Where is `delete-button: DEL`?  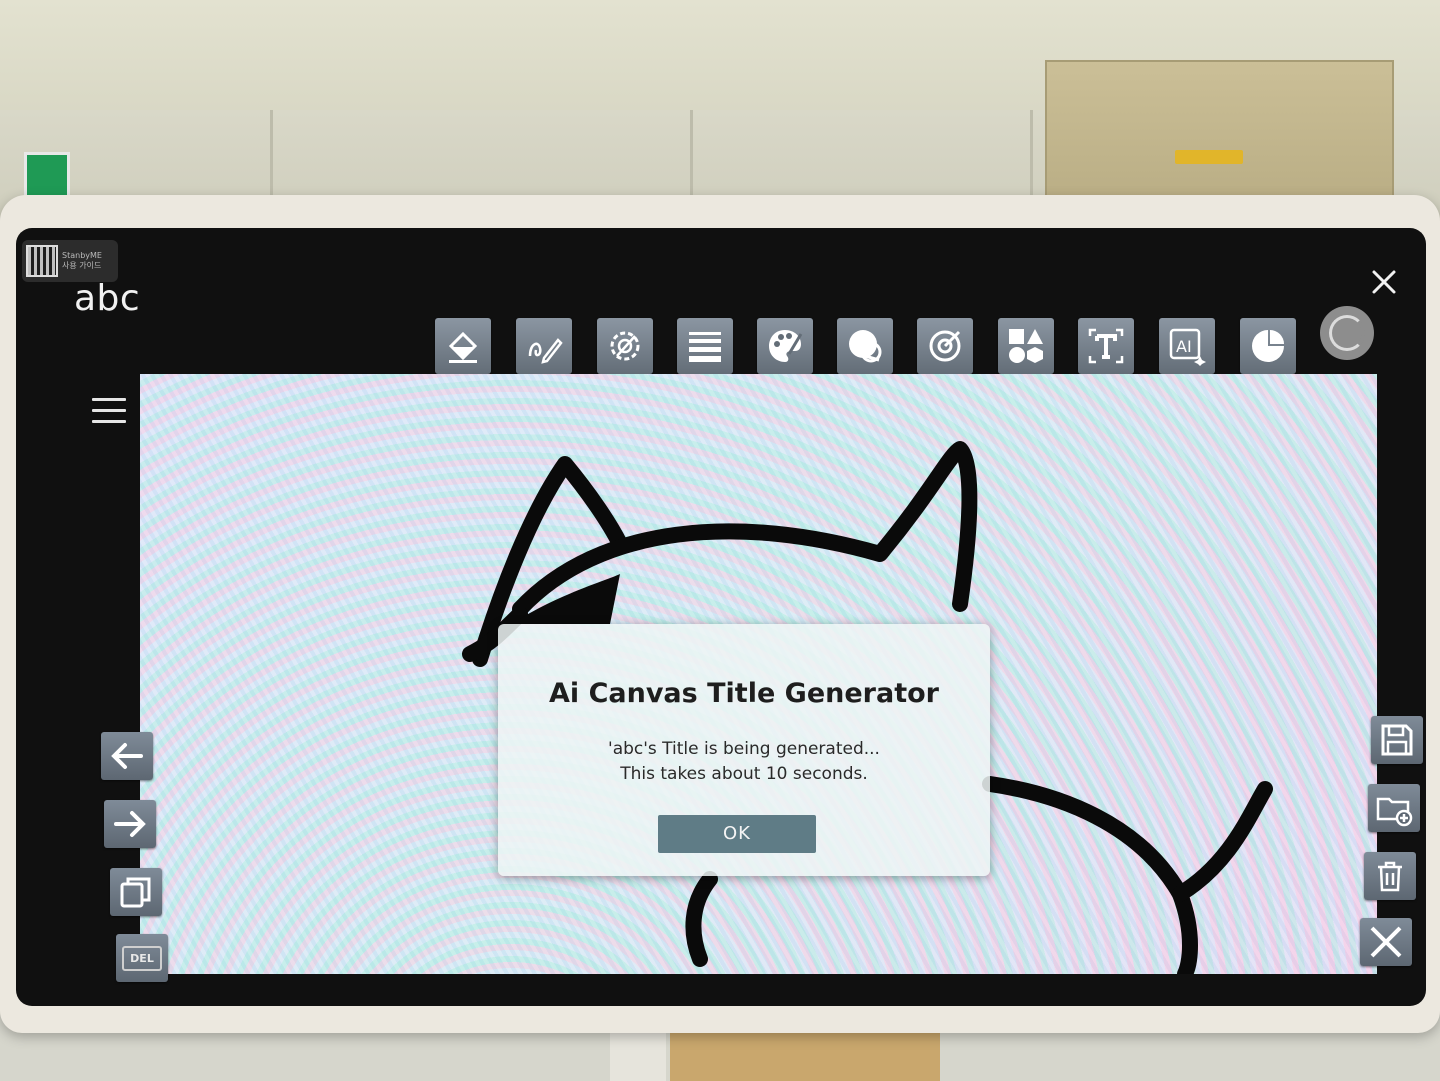 delete-button: DEL is located at coordinates (142, 958).